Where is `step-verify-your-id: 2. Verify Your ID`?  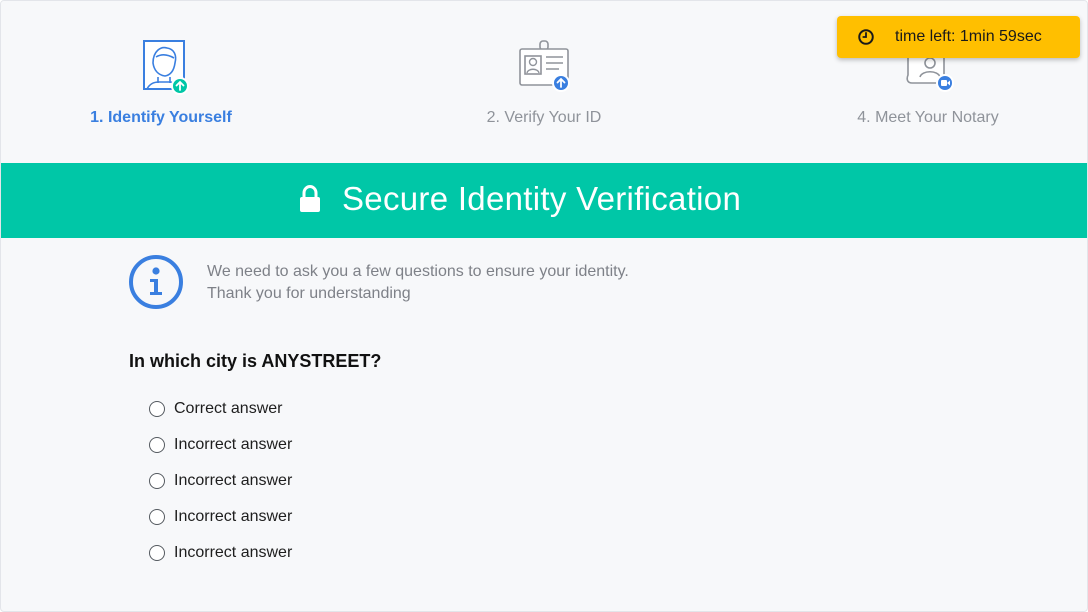 step-verify-your-id: 2. Verify Your ID is located at coordinates (544, 82).